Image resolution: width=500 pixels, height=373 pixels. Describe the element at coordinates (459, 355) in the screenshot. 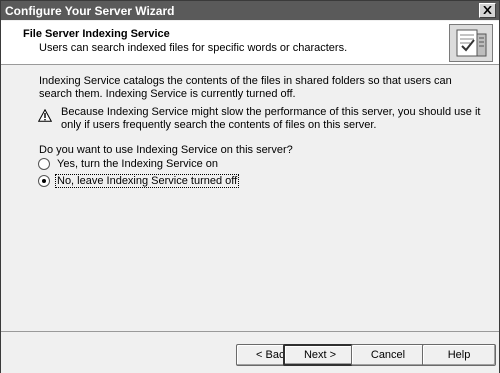

I see `help-button: Help` at that location.